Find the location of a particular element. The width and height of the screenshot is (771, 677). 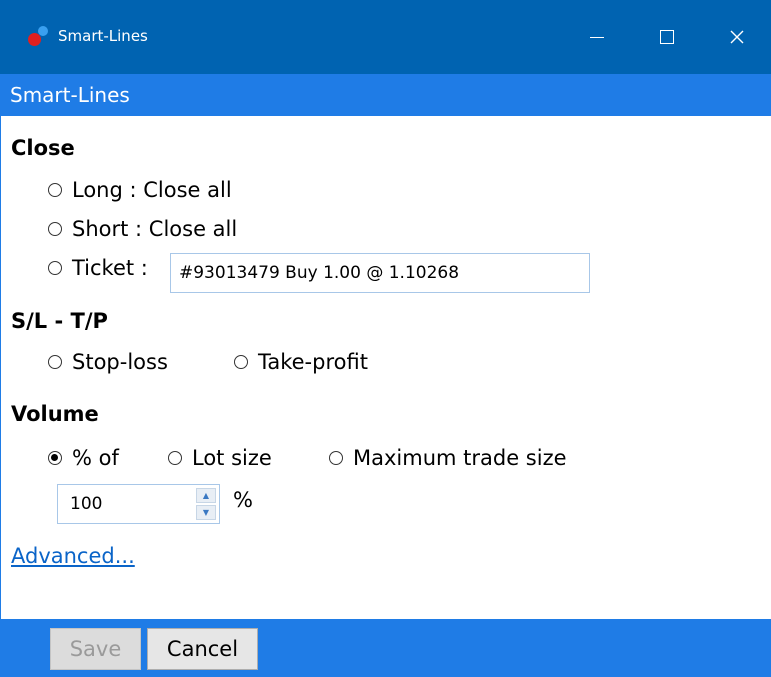

volume-stepper: ▲ ▼ is located at coordinates (138, 504).